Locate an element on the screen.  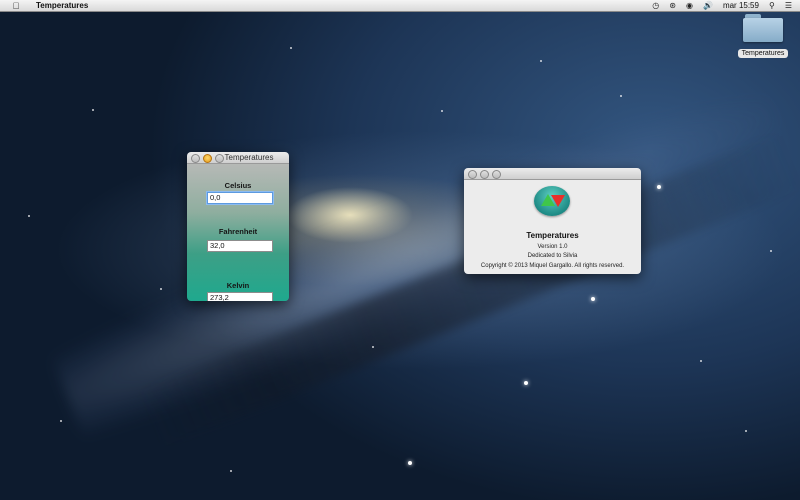
menu-clock: mar 15:59 is located at coordinates (741, 5).